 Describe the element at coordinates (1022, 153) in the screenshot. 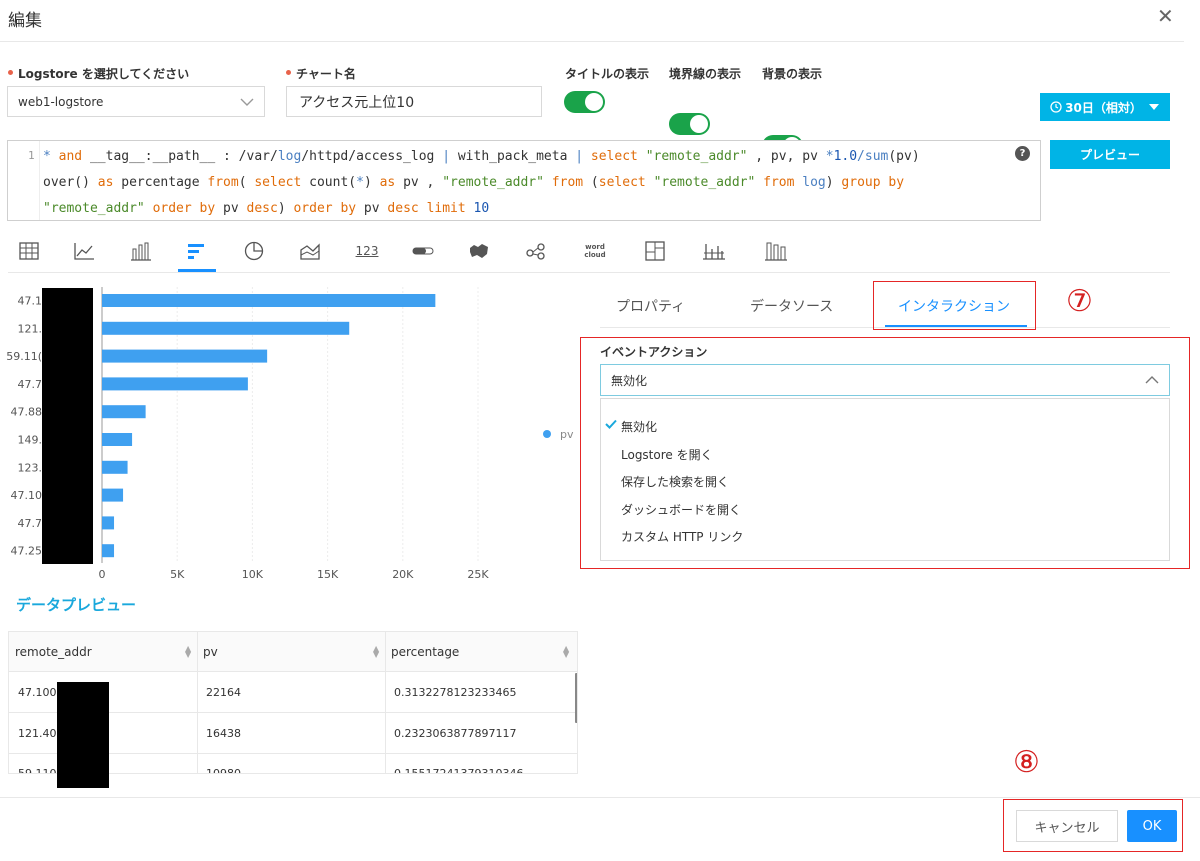

I see `help-icon: ?` at that location.